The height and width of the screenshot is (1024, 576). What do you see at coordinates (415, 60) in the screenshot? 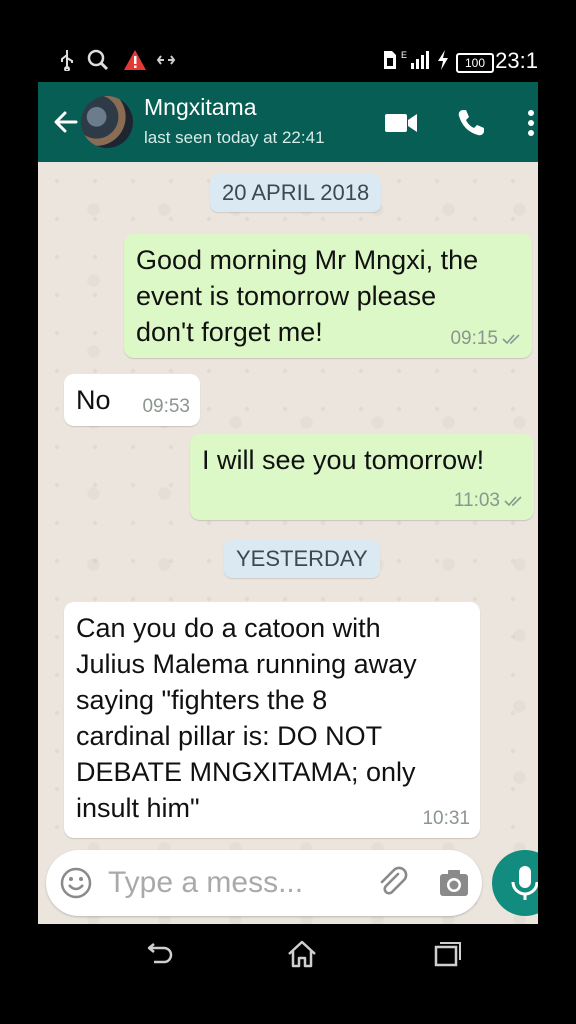
I see `signal-icon: E` at bounding box center [415, 60].